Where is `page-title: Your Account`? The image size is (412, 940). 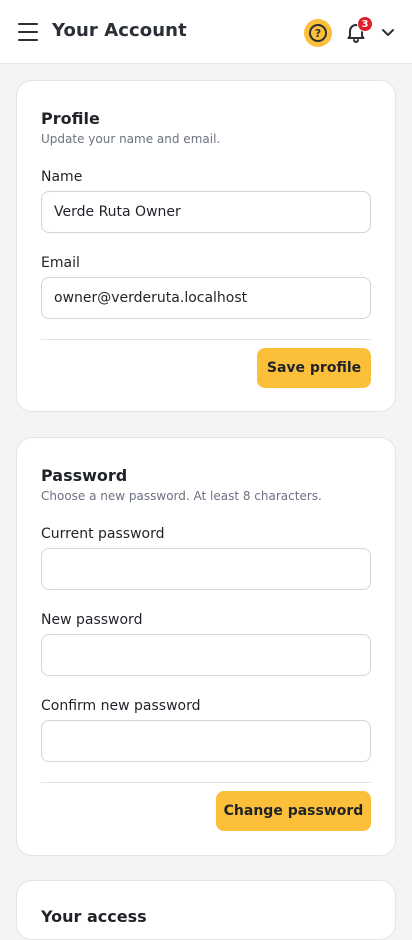
page-title: Your Account is located at coordinates (119, 30).